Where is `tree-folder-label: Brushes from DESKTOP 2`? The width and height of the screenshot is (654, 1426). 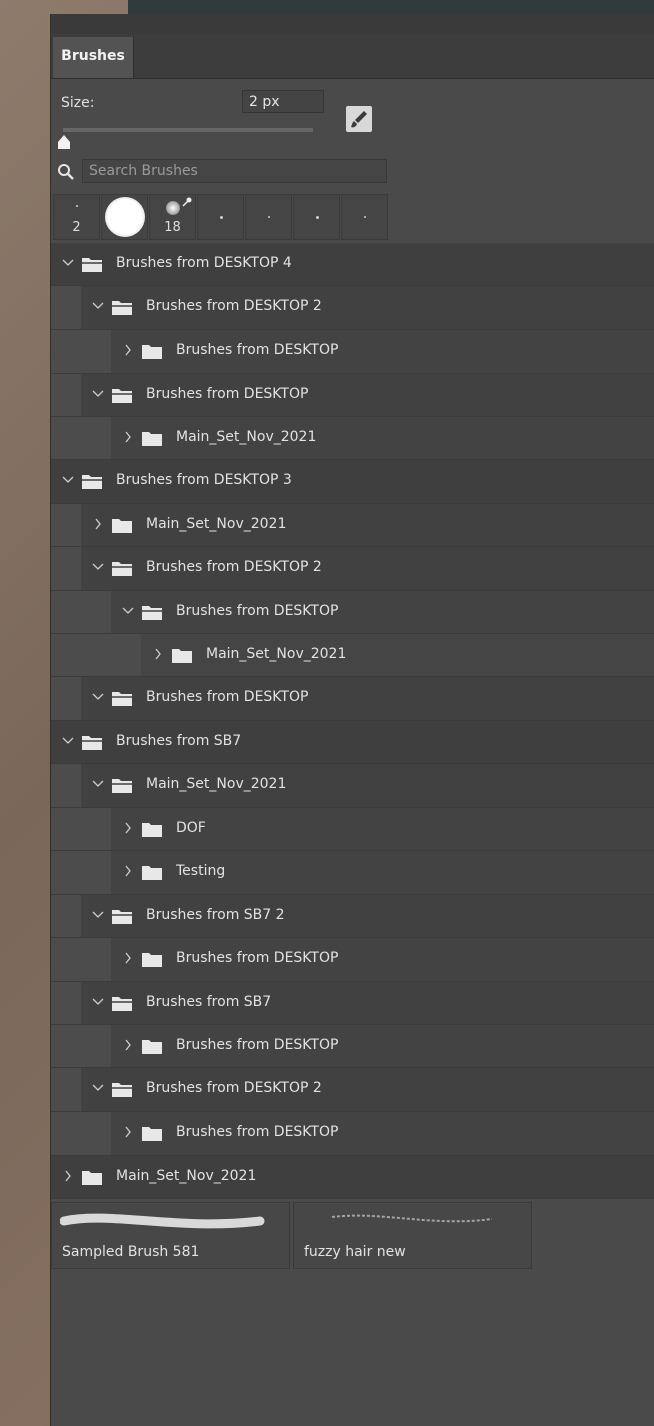 tree-folder-label: Brushes from DESKTOP 2 is located at coordinates (234, 1088).